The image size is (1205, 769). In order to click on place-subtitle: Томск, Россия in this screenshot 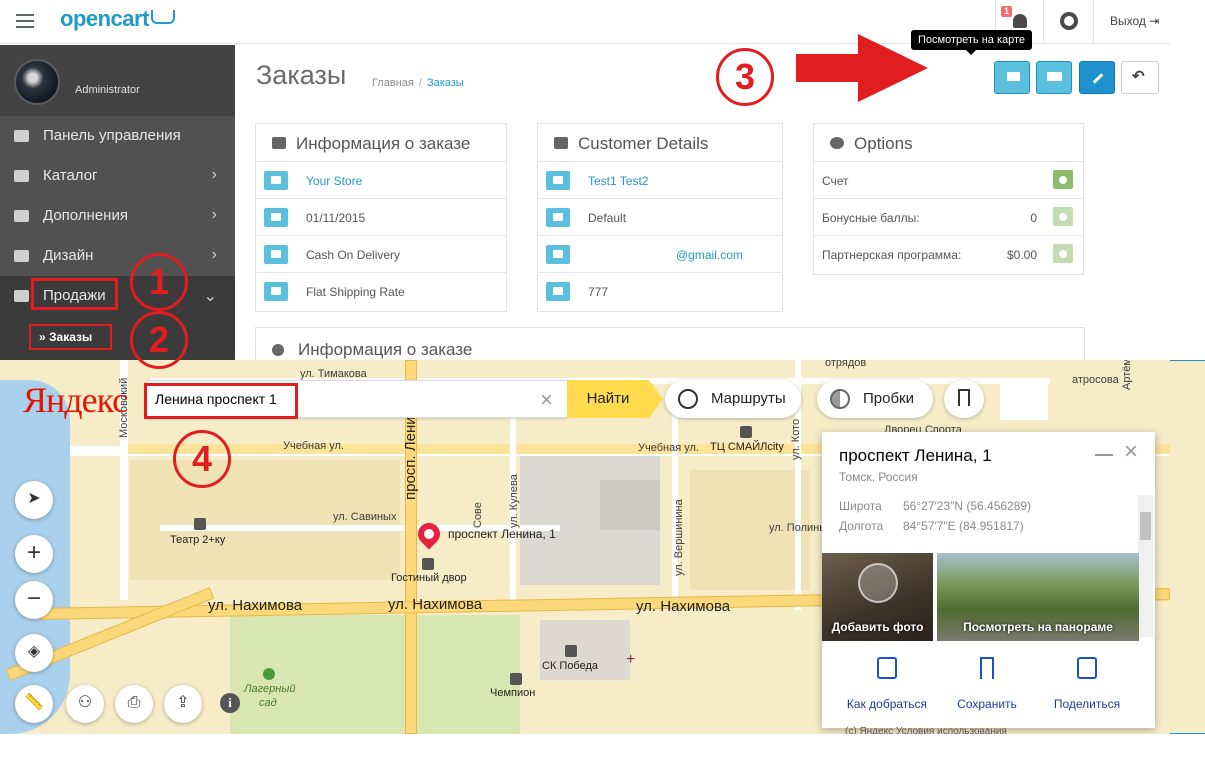, I will do `click(878, 477)`.